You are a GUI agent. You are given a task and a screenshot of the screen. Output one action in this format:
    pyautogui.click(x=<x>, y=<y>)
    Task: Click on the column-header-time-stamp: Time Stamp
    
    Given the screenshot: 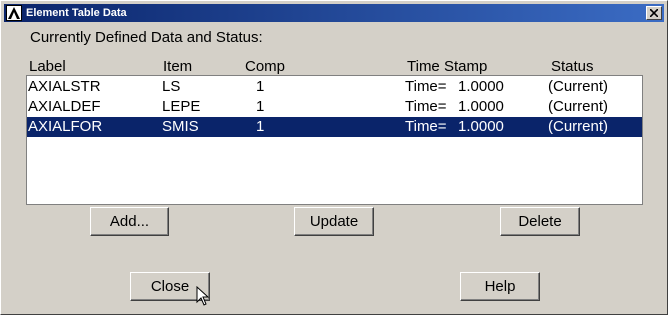 What is the action you would take?
    pyautogui.click(x=447, y=66)
    